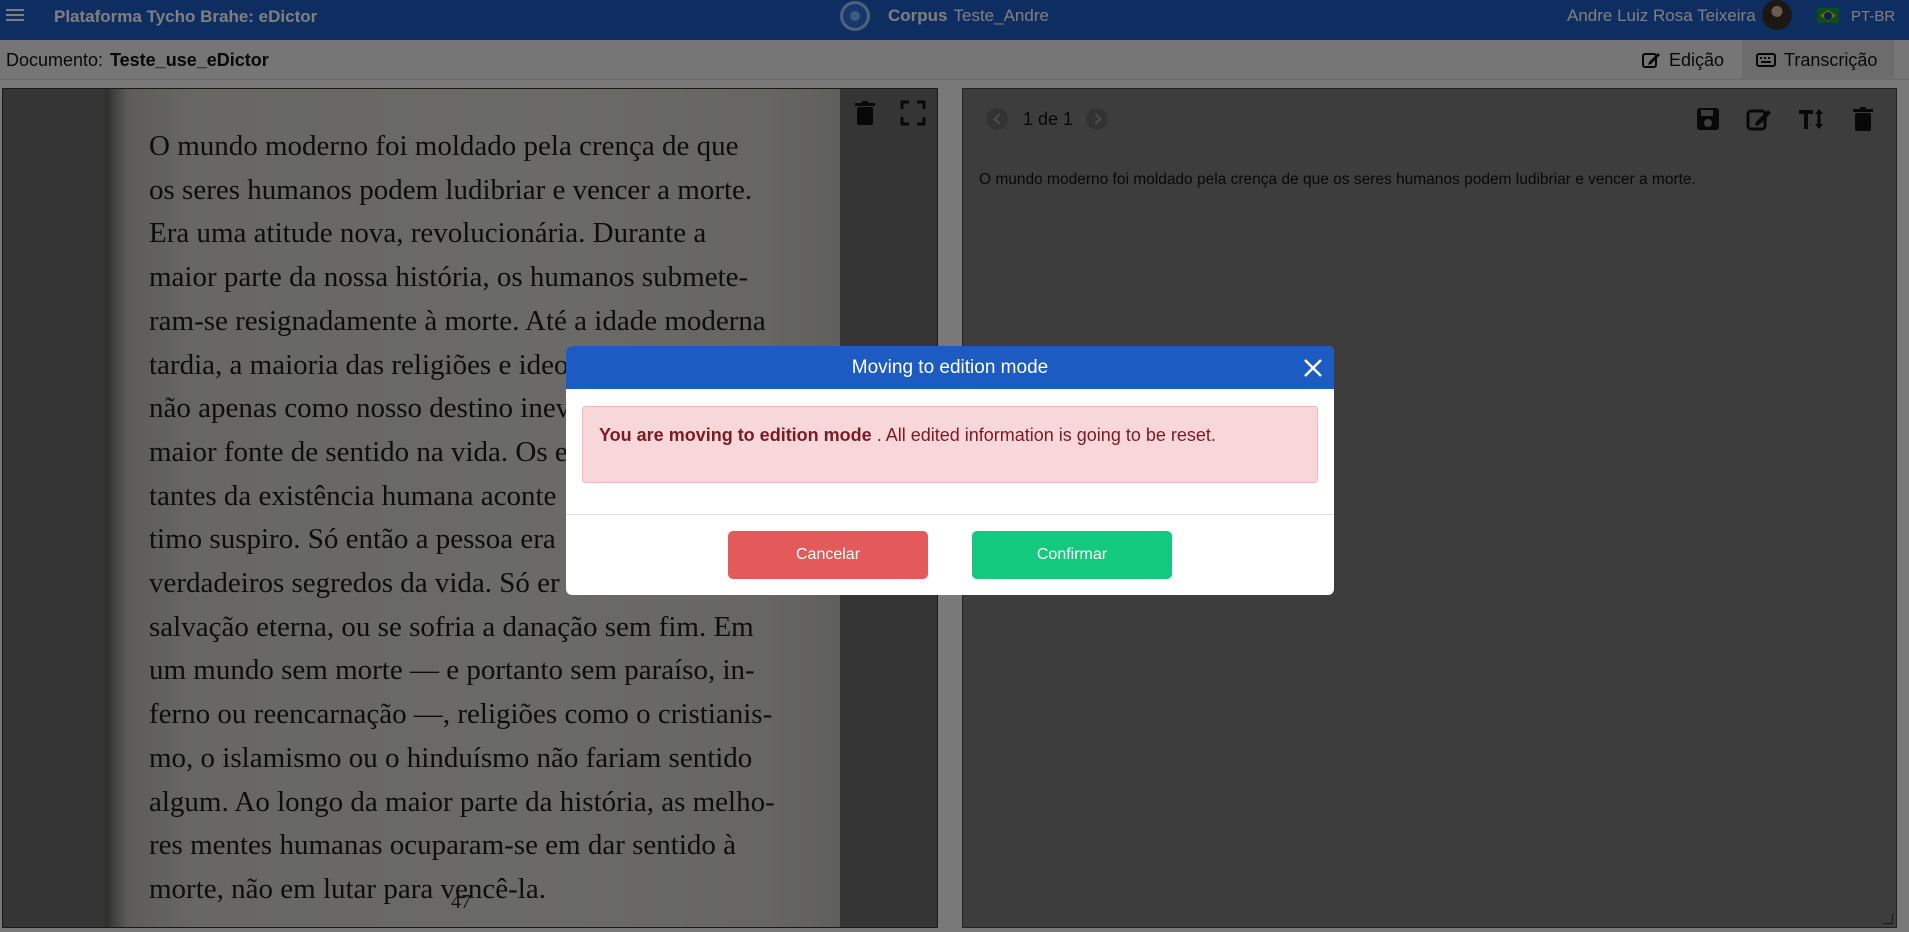 The image size is (1909, 932). I want to click on dialog-divider, so click(950, 514).